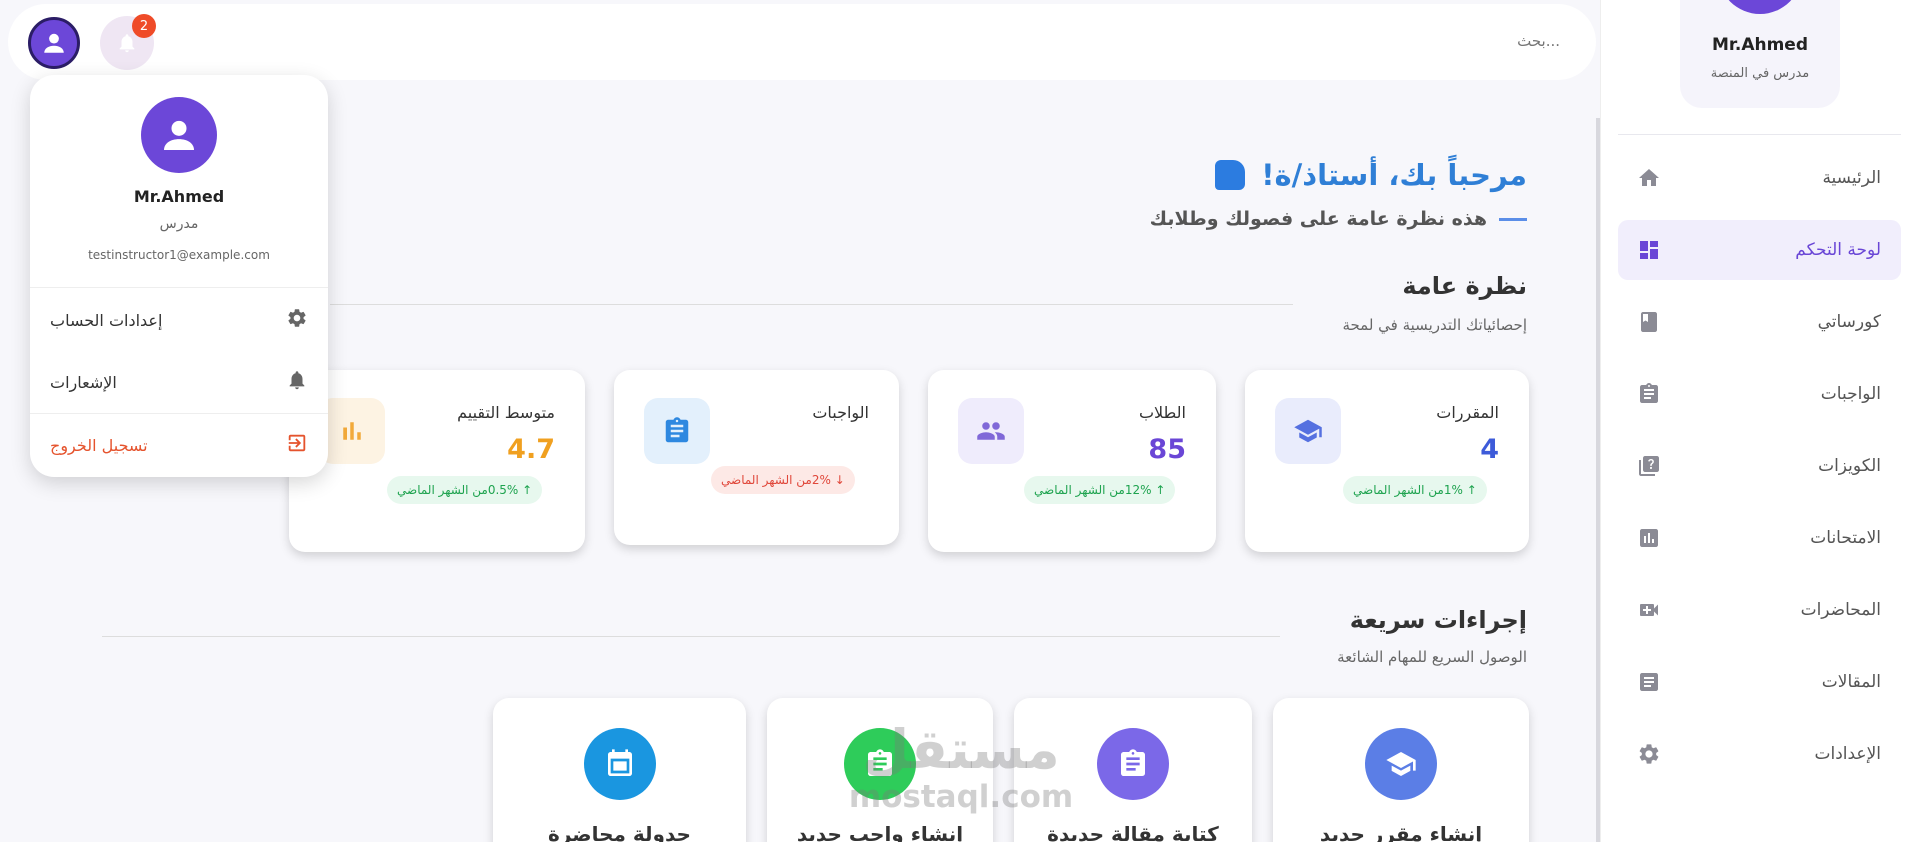 Image resolution: width=1919 pixels, height=842 pixels. I want to click on pencil-icon, so click(1230, 175).